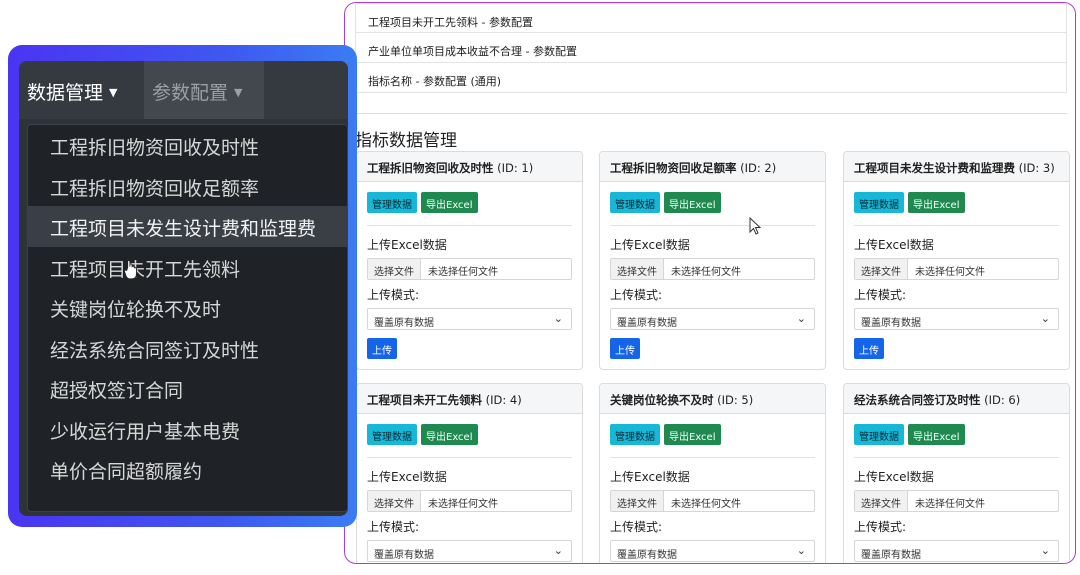 The image size is (1080, 575). What do you see at coordinates (187, 267) in the screenshot?
I see `dropdown-item: 工程项目未开工先领料` at bounding box center [187, 267].